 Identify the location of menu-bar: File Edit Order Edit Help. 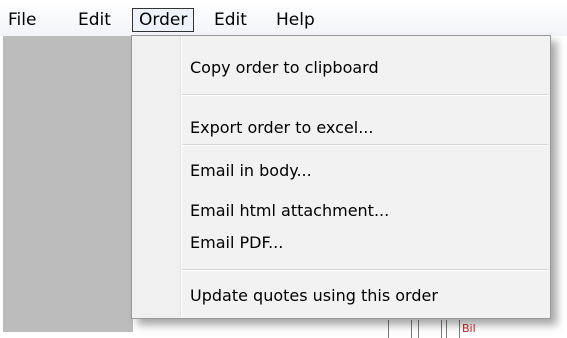
(283, 18).